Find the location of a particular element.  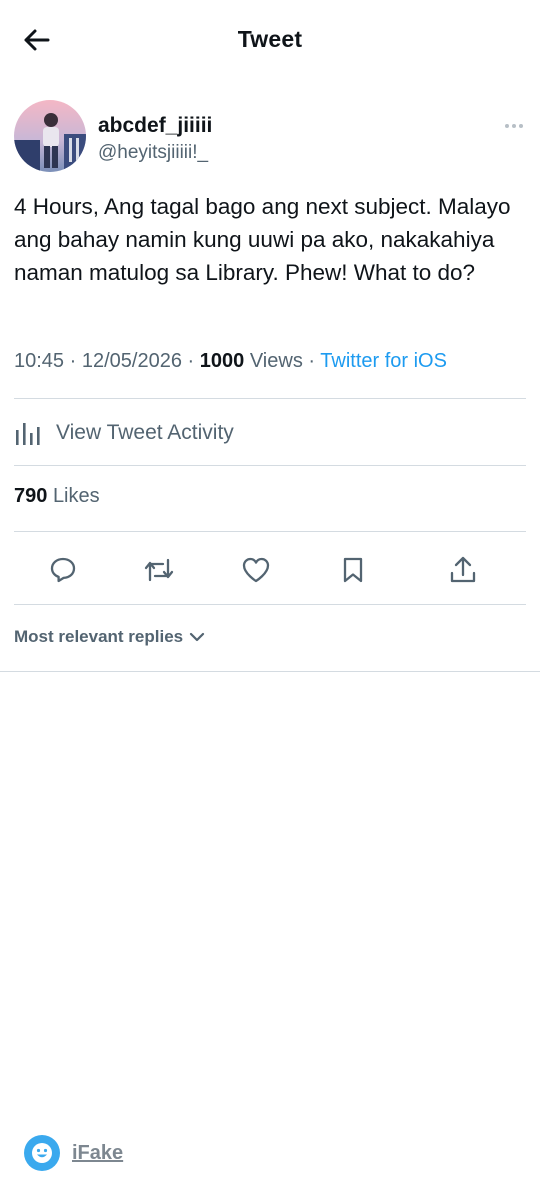

likes-number: 790 is located at coordinates (31, 496).